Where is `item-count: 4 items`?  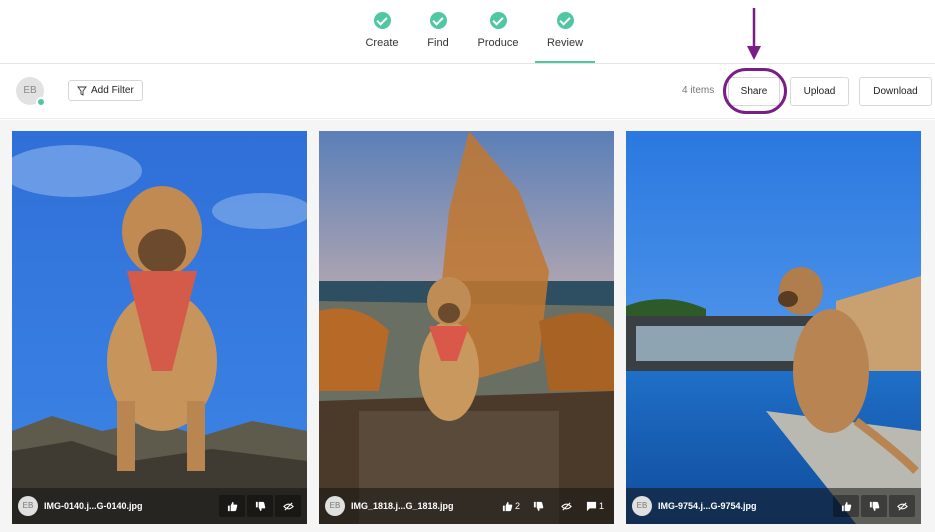
item-count: 4 items is located at coordinates (698, 90).